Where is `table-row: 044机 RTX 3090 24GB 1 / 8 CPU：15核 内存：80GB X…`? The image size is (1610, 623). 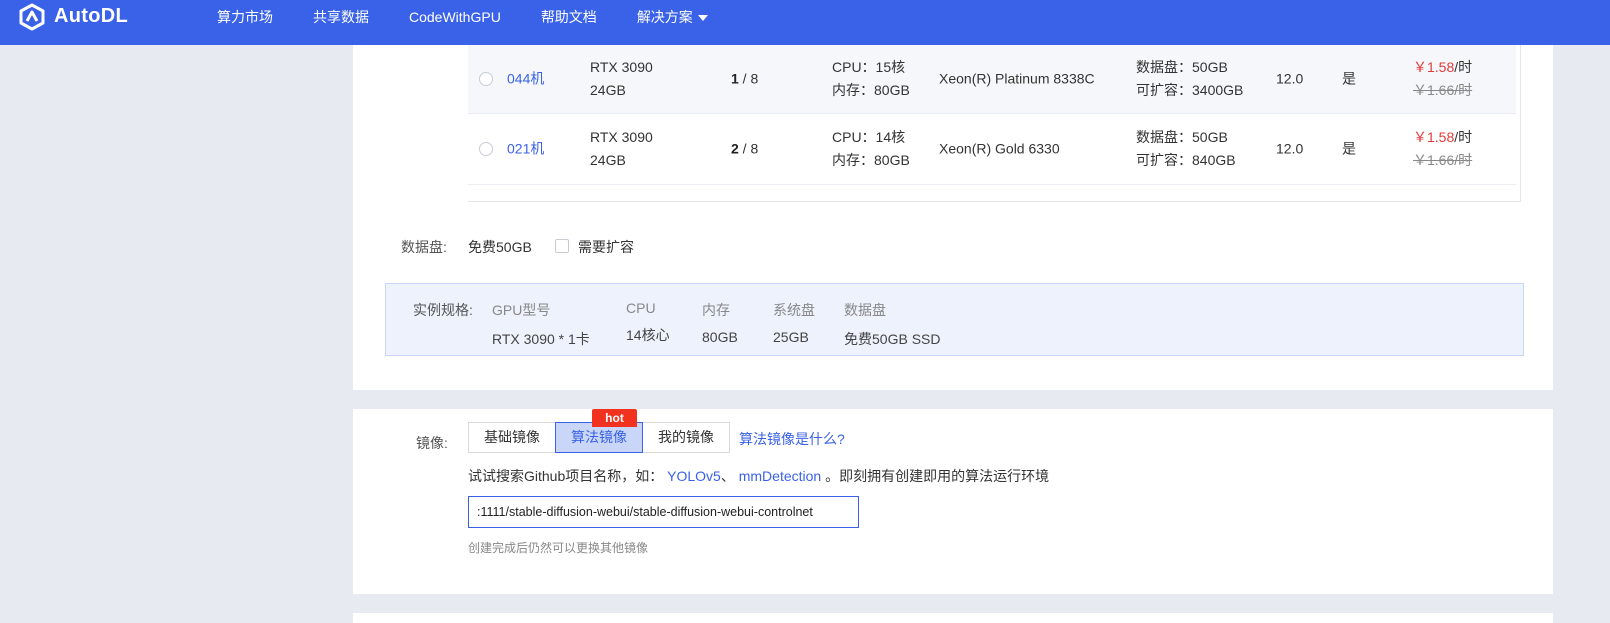 table-row: 044机 RTX 3090 24GB 1 / 8 CPU：15核 内存：80GB X… is located at coordinates (992, 79).